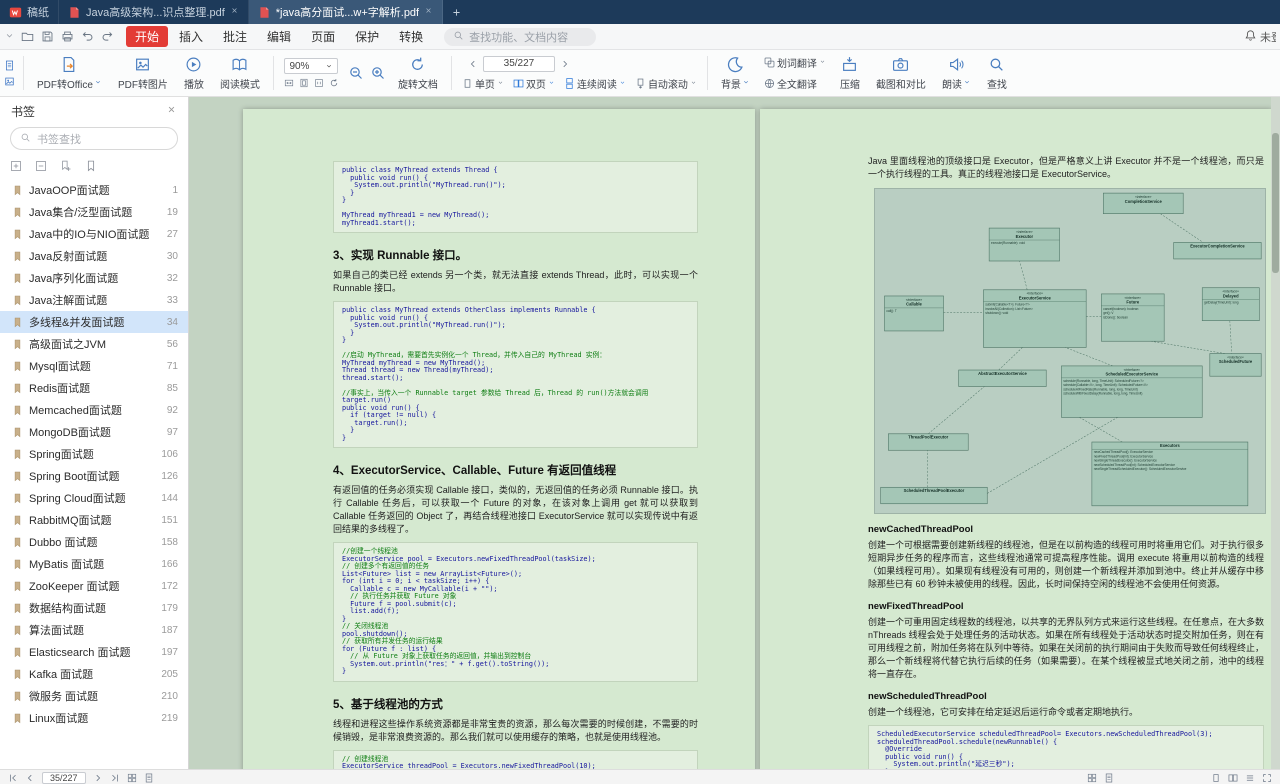 This screenshot has width=1280, height=784. Describe the element at coordinates (94, 322) in the screenshot. I see `bookmark-item: 多线程&并发面试题 34` at that location.